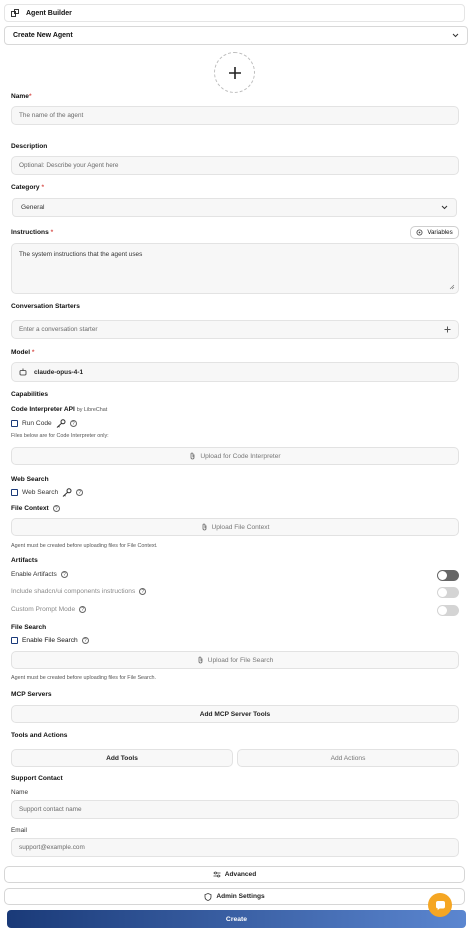  Describe the element at coordinates (19, 830) in the screenshot. I see `support-email-label: Email` at that location.